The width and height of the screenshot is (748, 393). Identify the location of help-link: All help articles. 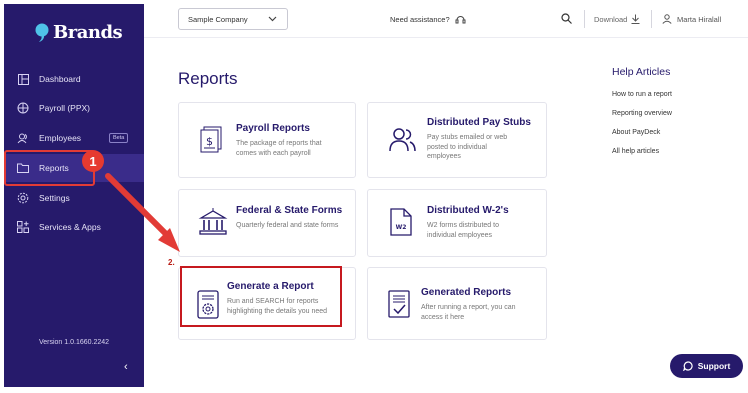
(635, 151).